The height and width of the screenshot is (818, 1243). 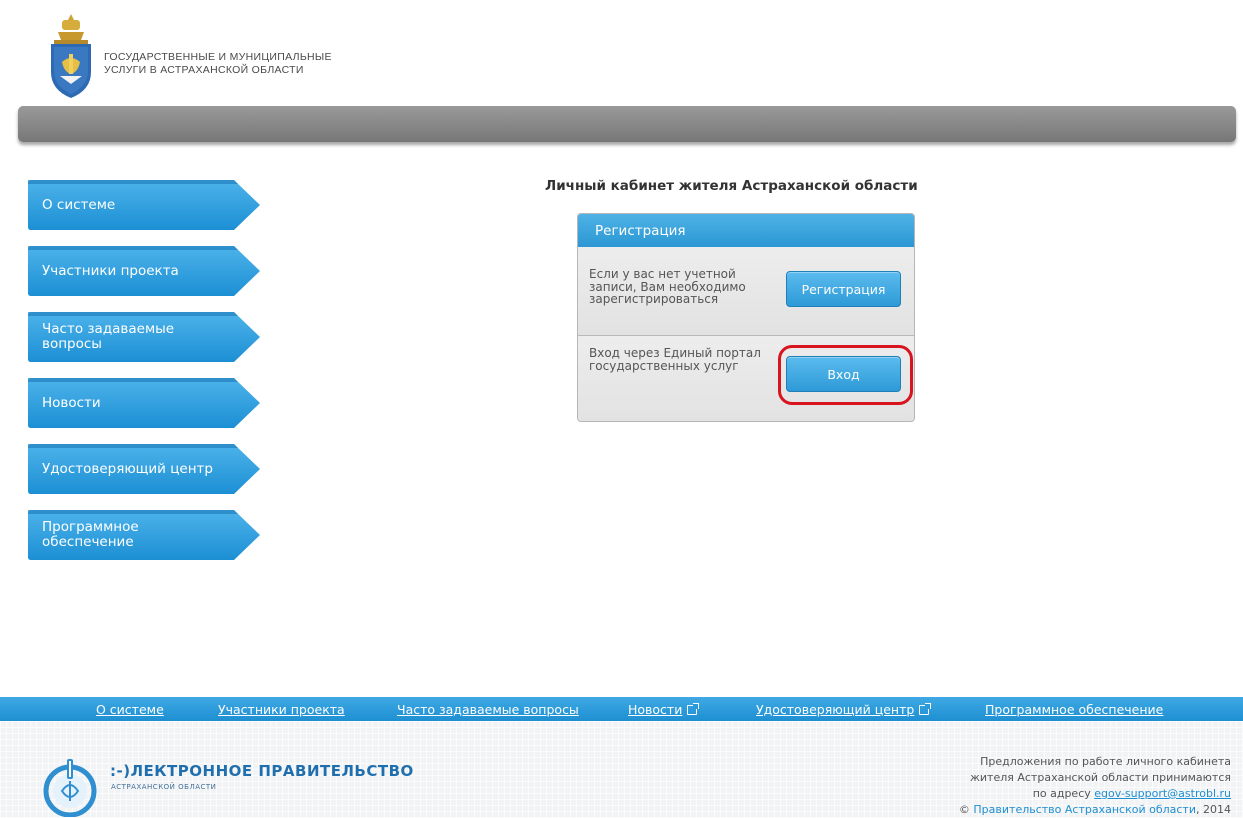 I want to click on footer-link-news: Новости, so click(x=664, y=709).